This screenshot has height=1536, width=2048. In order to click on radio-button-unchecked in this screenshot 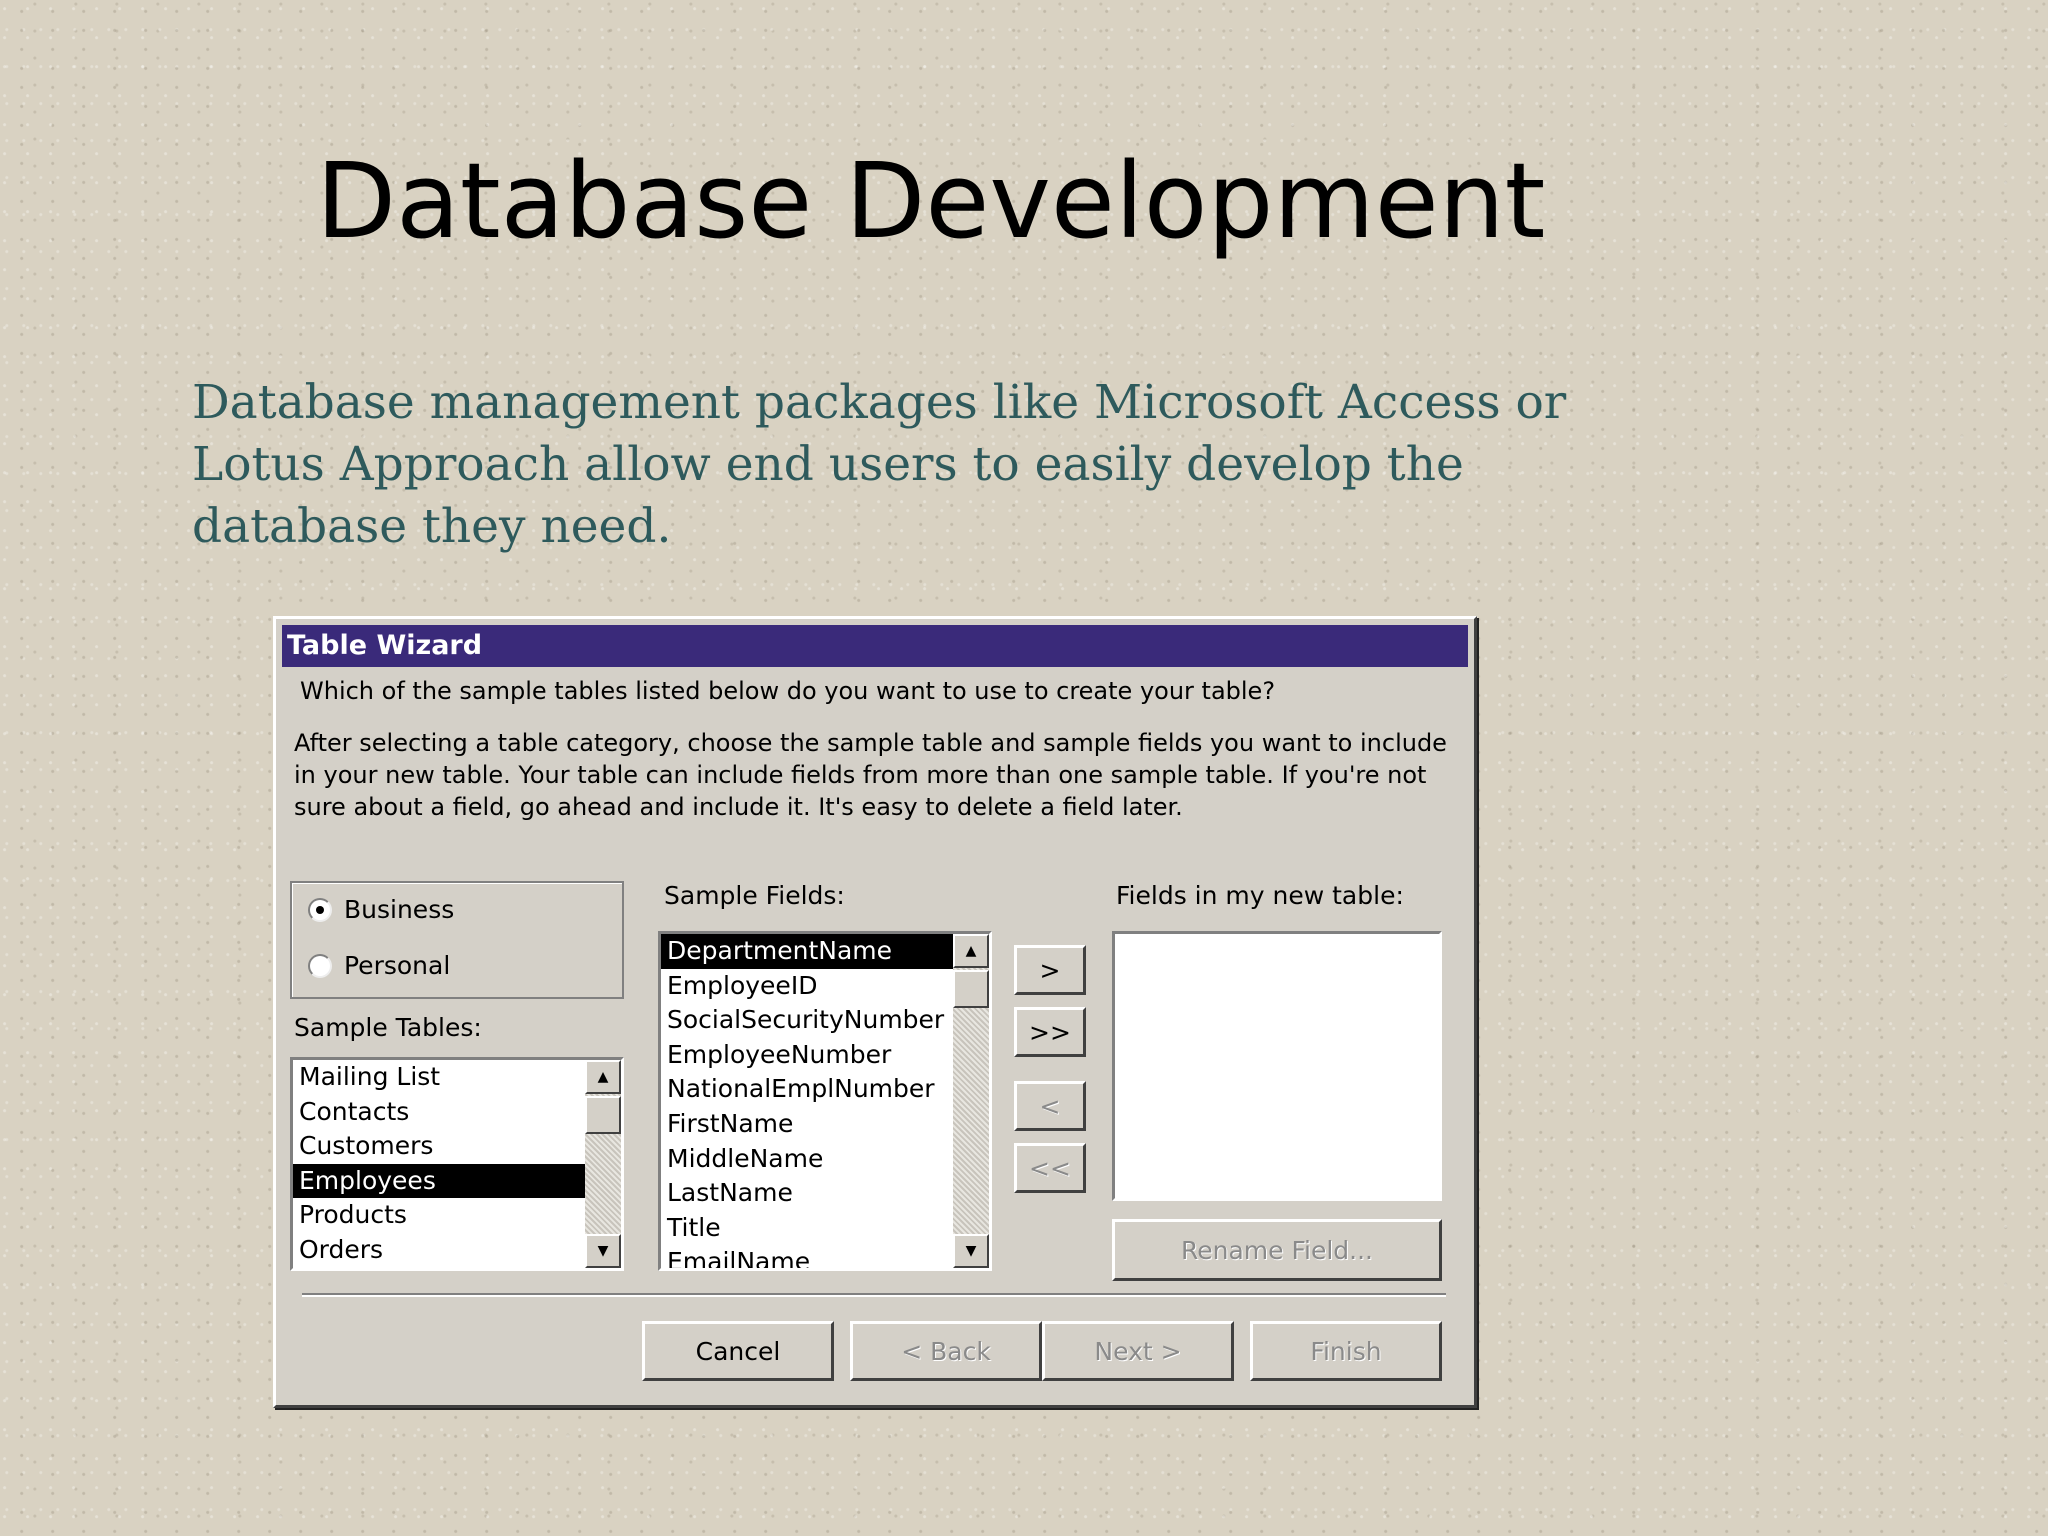, I will do `click(320, 965)`.